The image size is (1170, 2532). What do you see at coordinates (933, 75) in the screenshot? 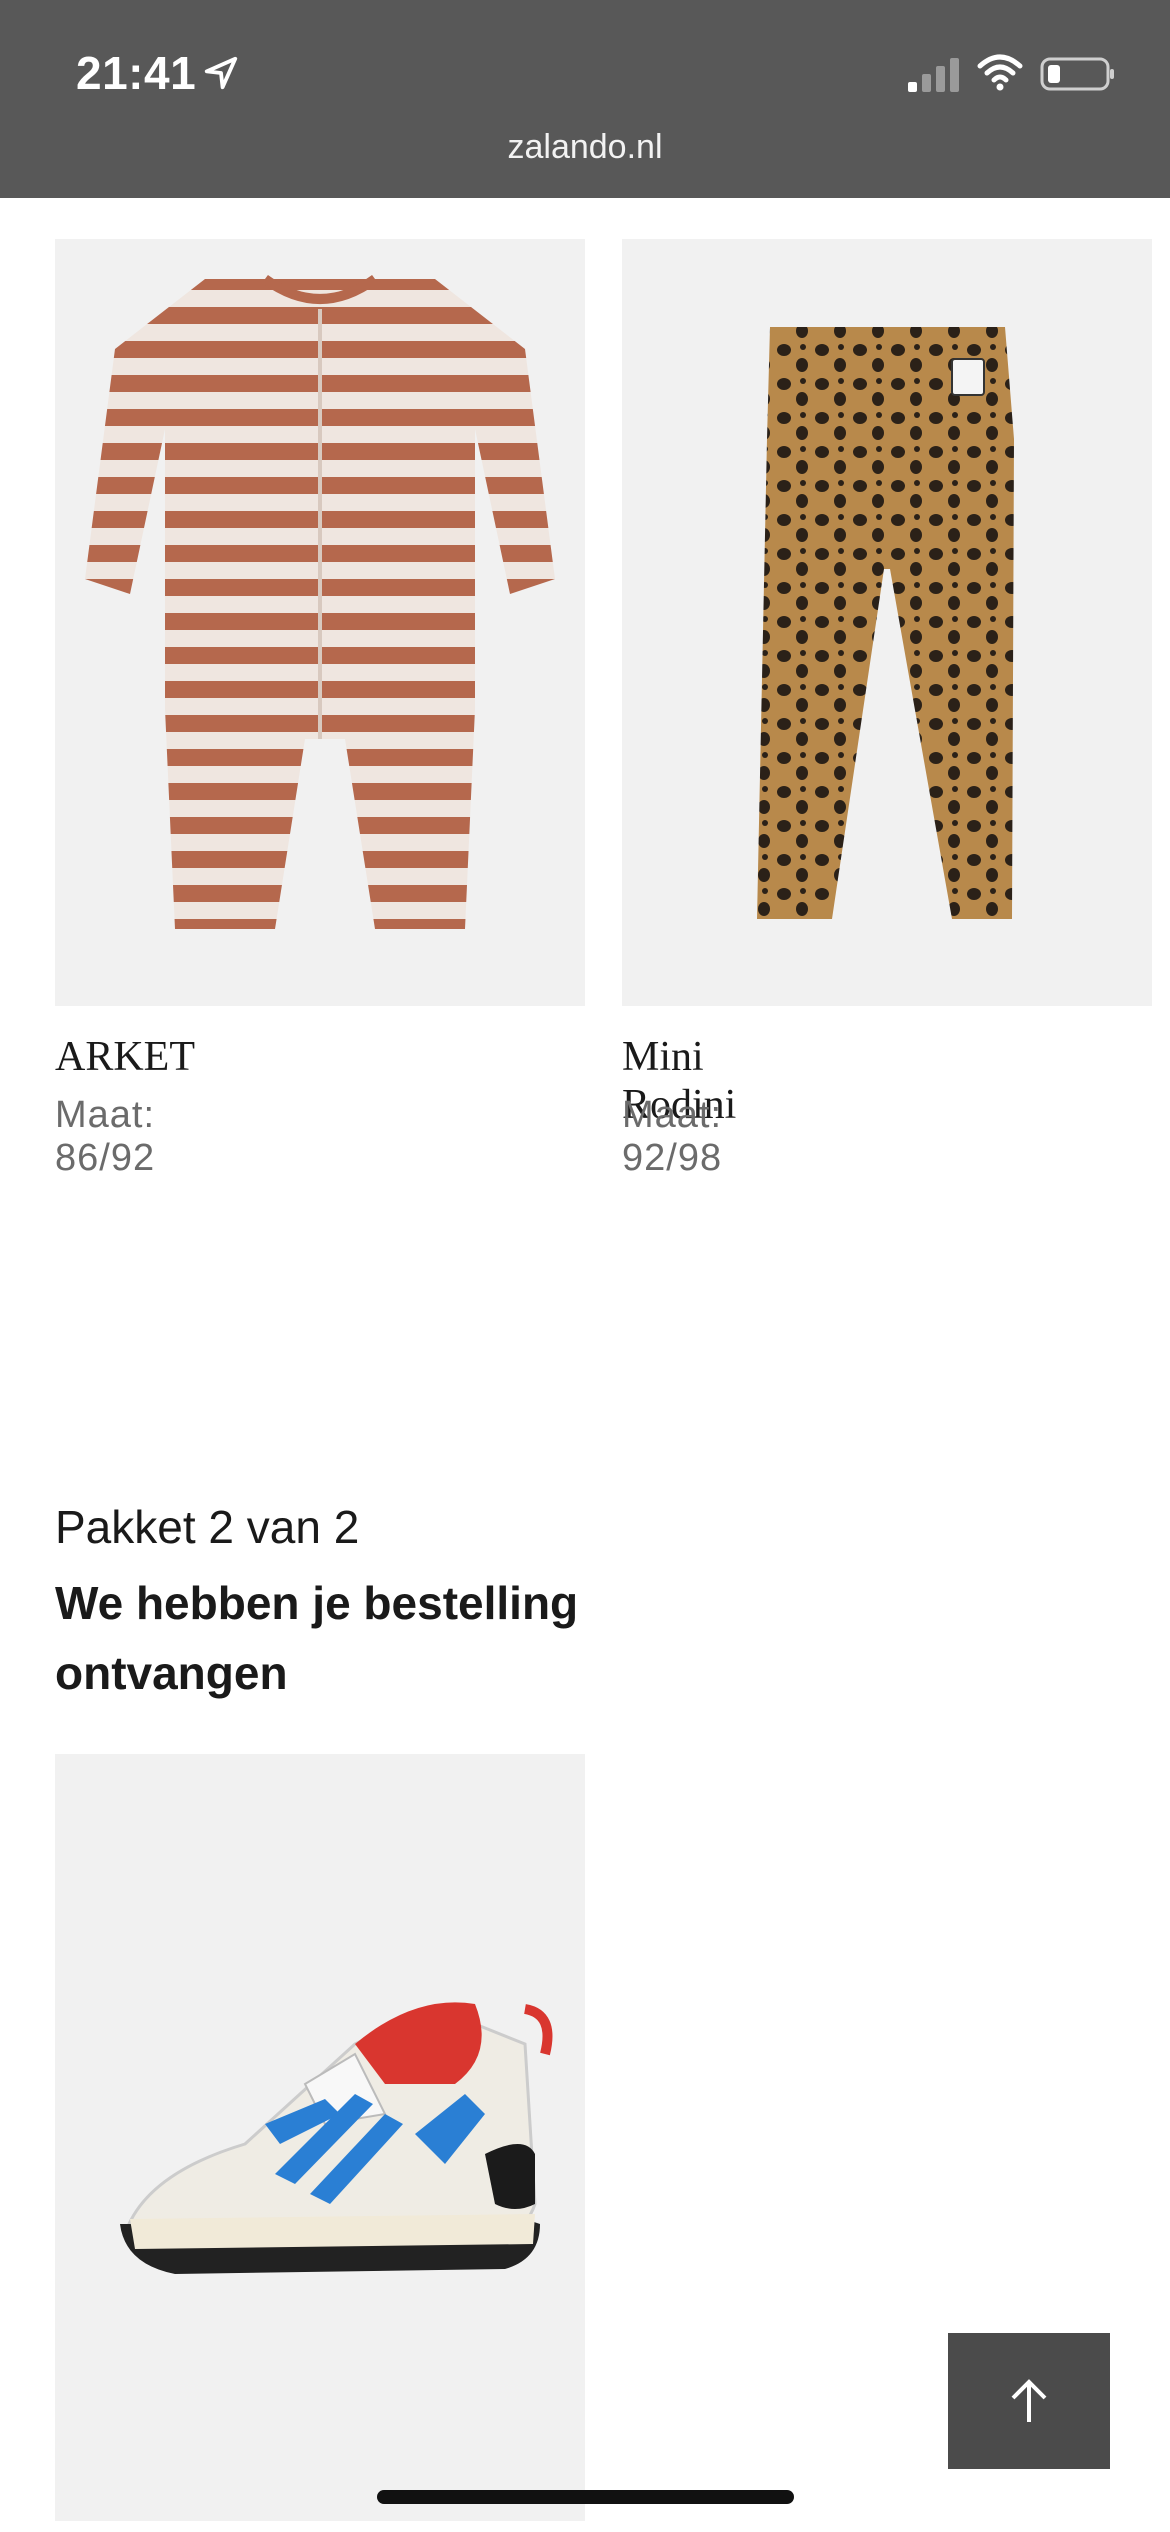
I see `signal-icon` at bounding box center [933, 75].